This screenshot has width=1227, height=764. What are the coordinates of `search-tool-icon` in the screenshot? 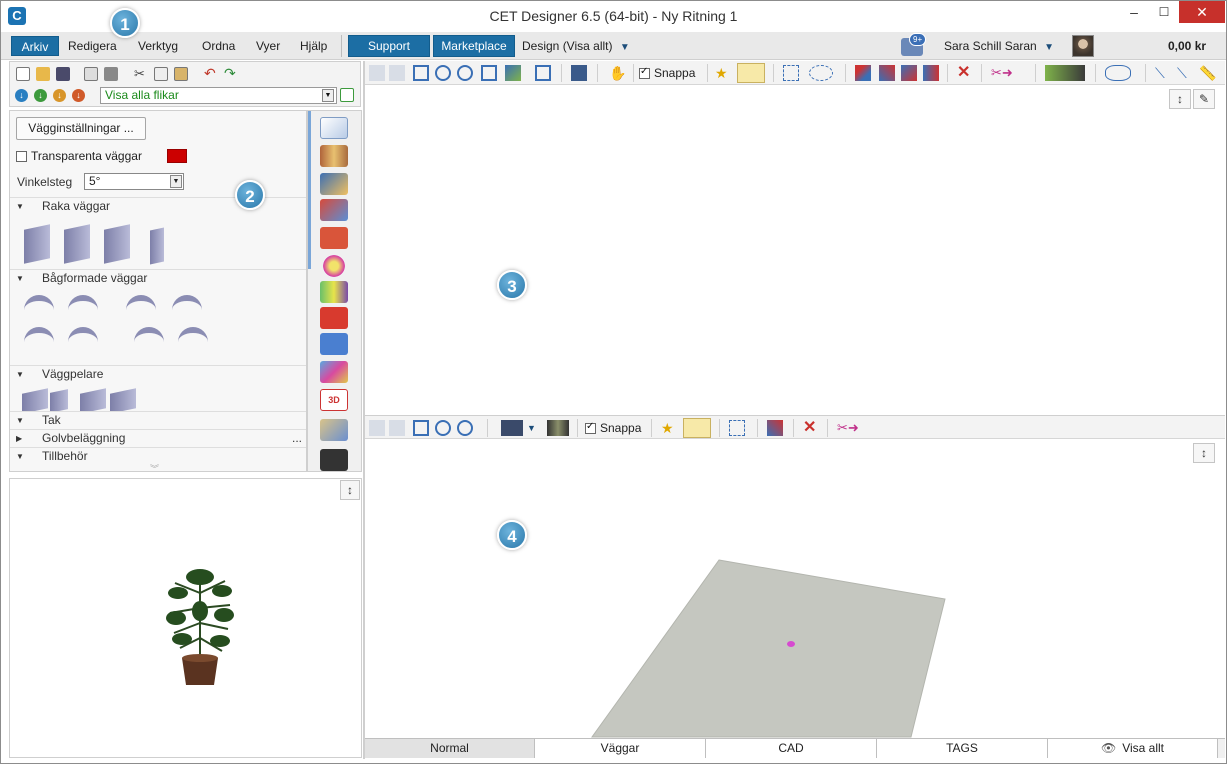 It's located at (334, 430).